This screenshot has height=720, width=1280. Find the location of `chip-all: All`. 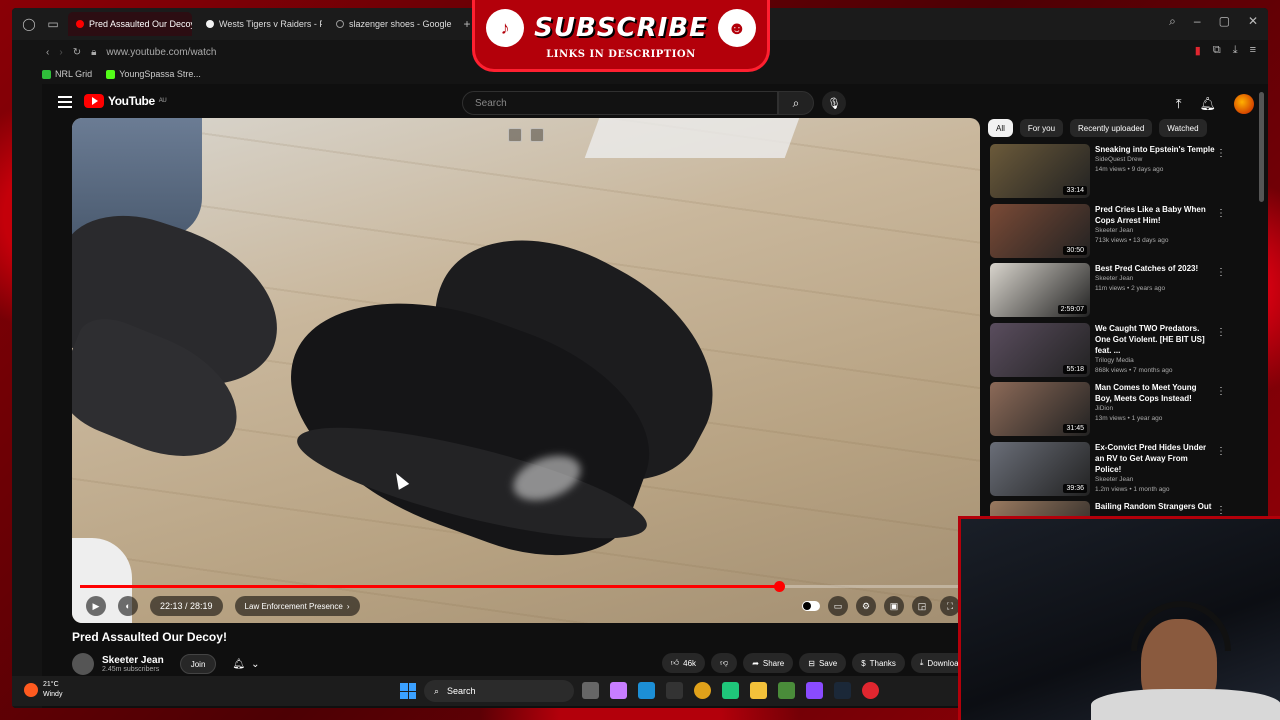

chip-all: All is located at coordinates (1000, 128).